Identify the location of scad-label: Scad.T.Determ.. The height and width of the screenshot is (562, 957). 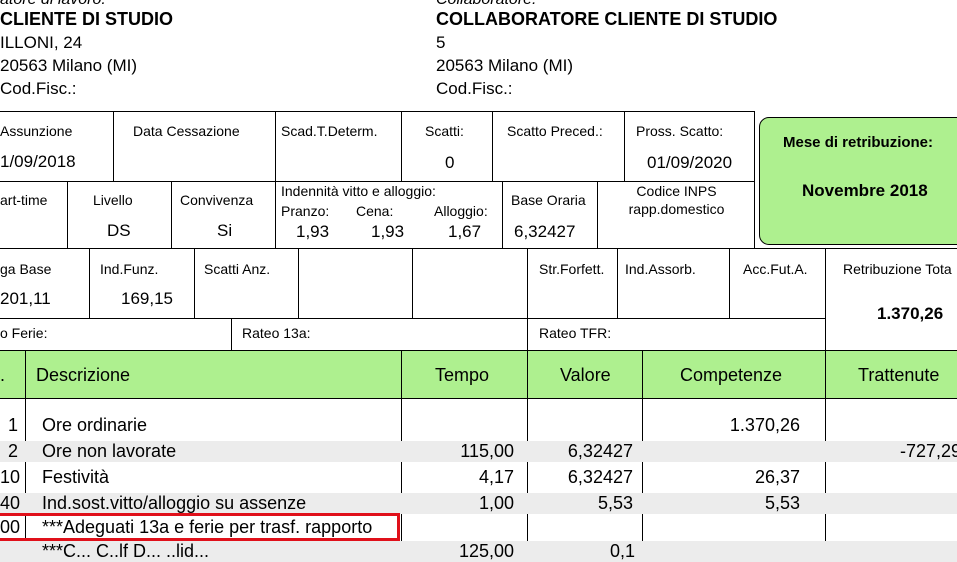
(329, 131).